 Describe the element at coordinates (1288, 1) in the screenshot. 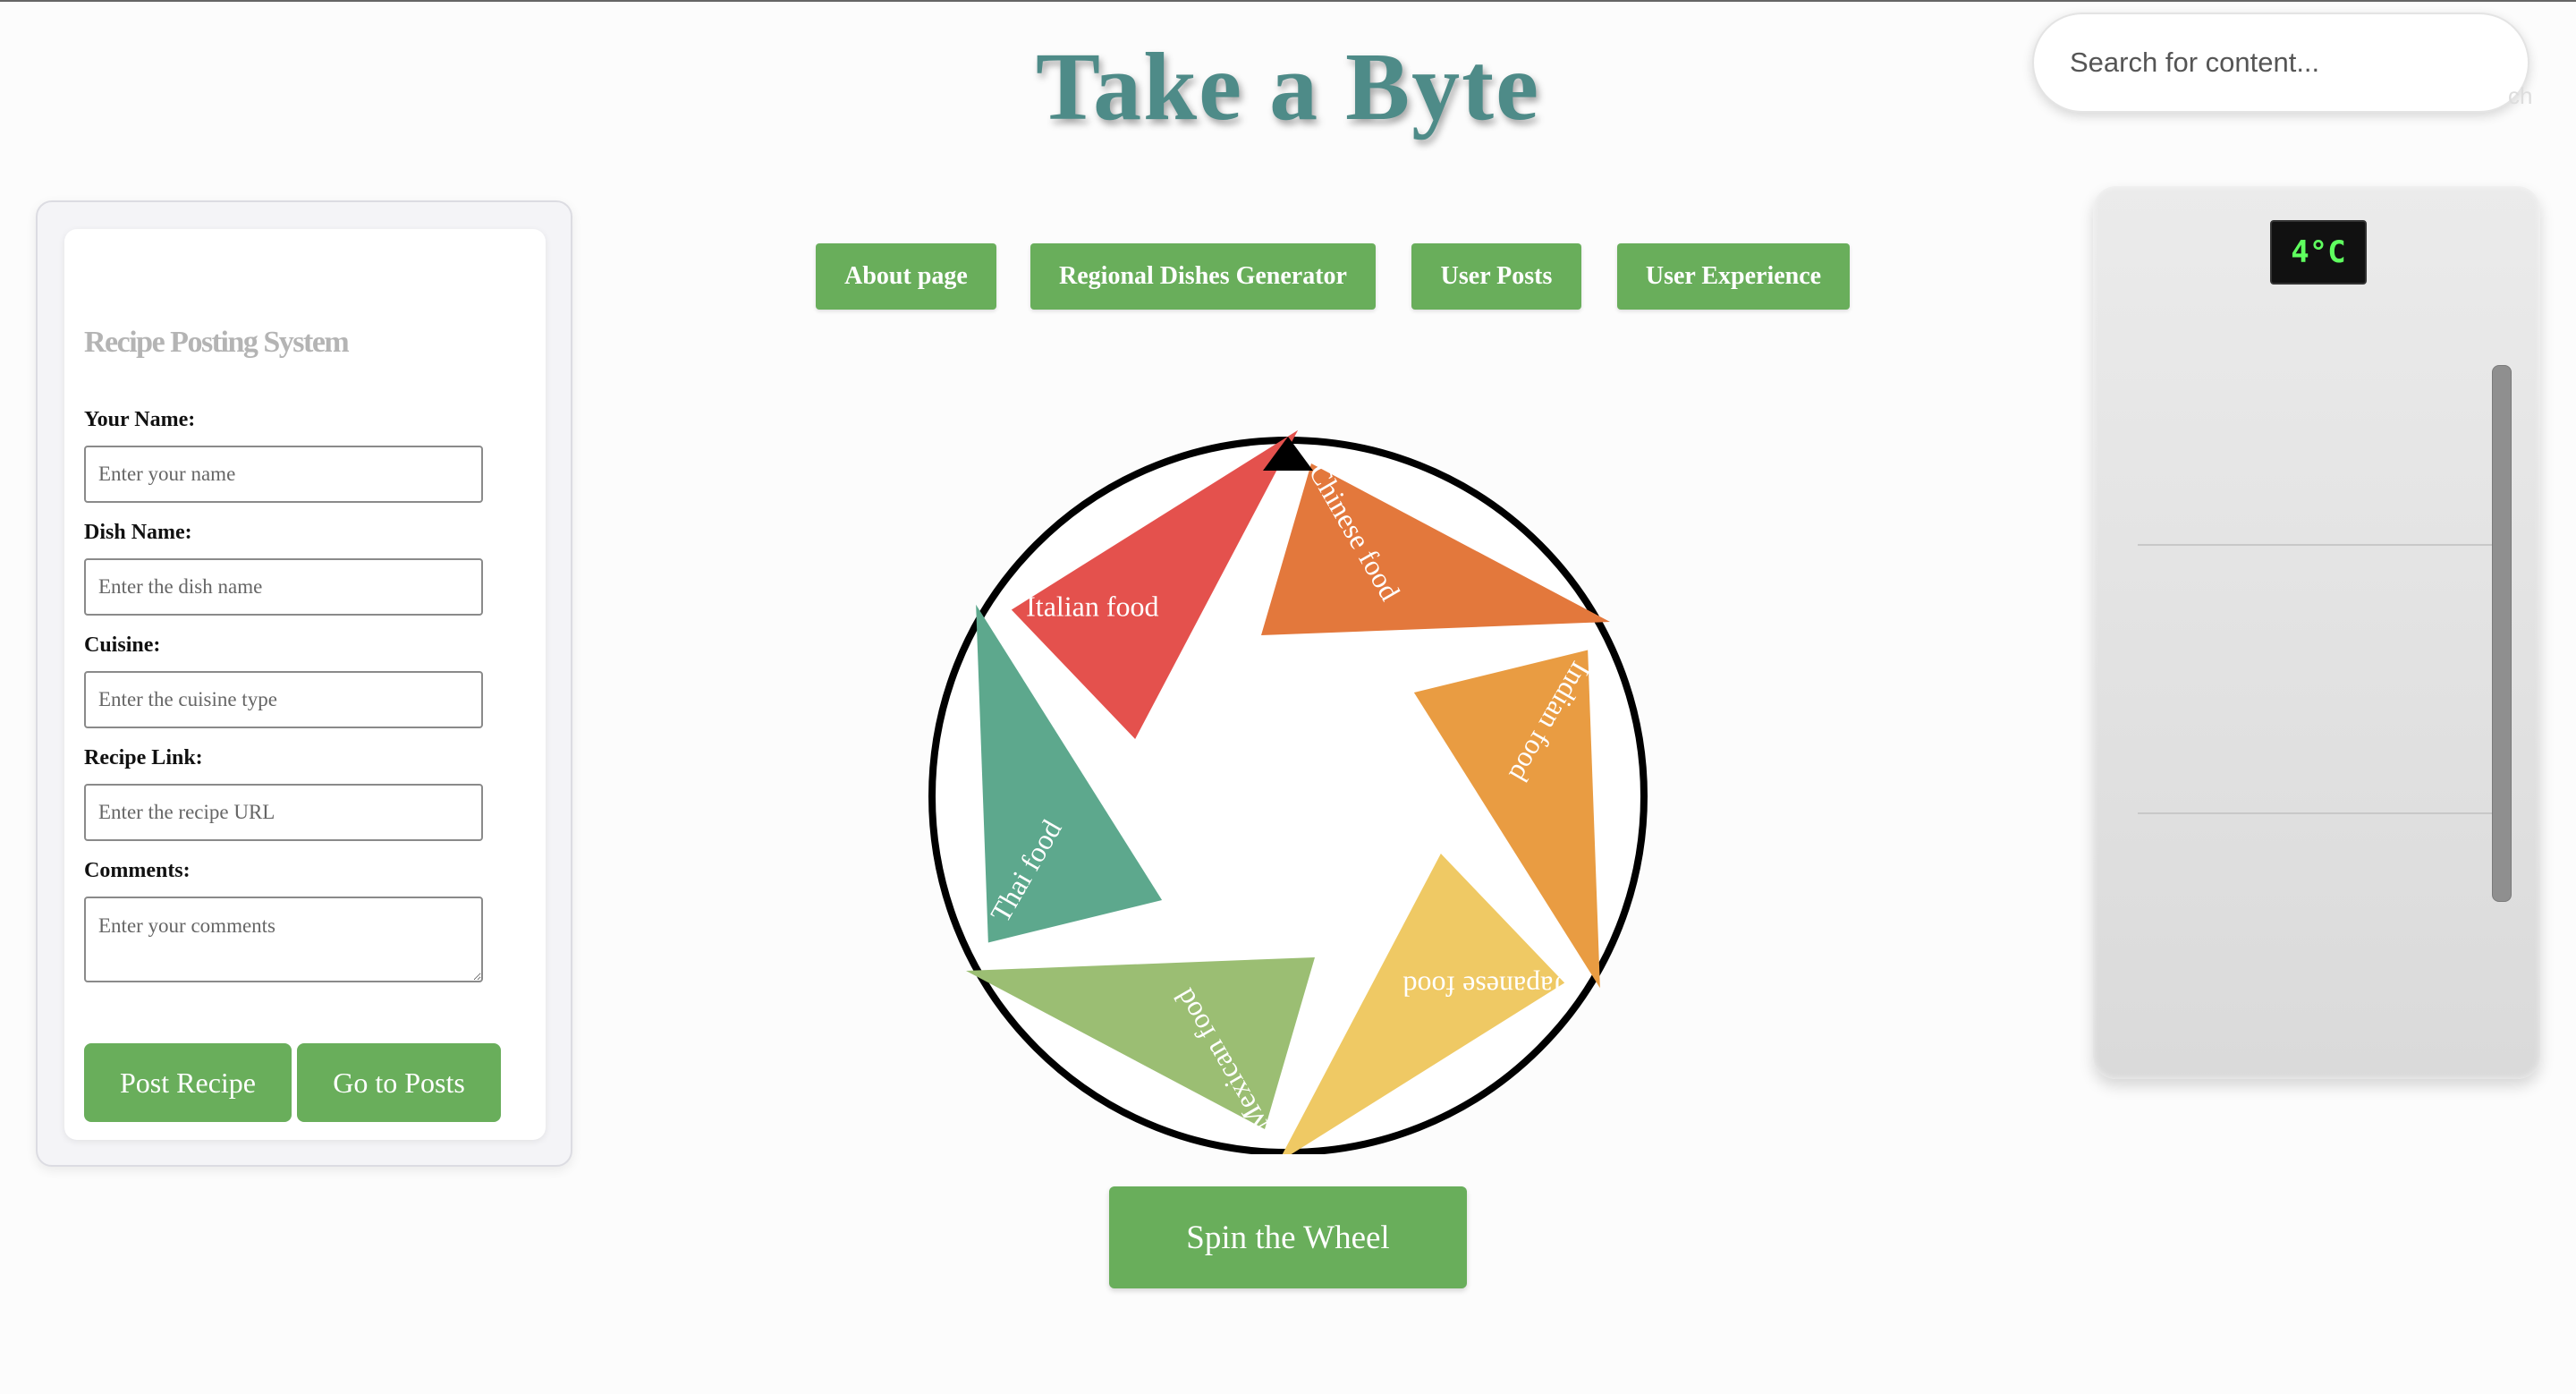

I see `top-border` at that location.